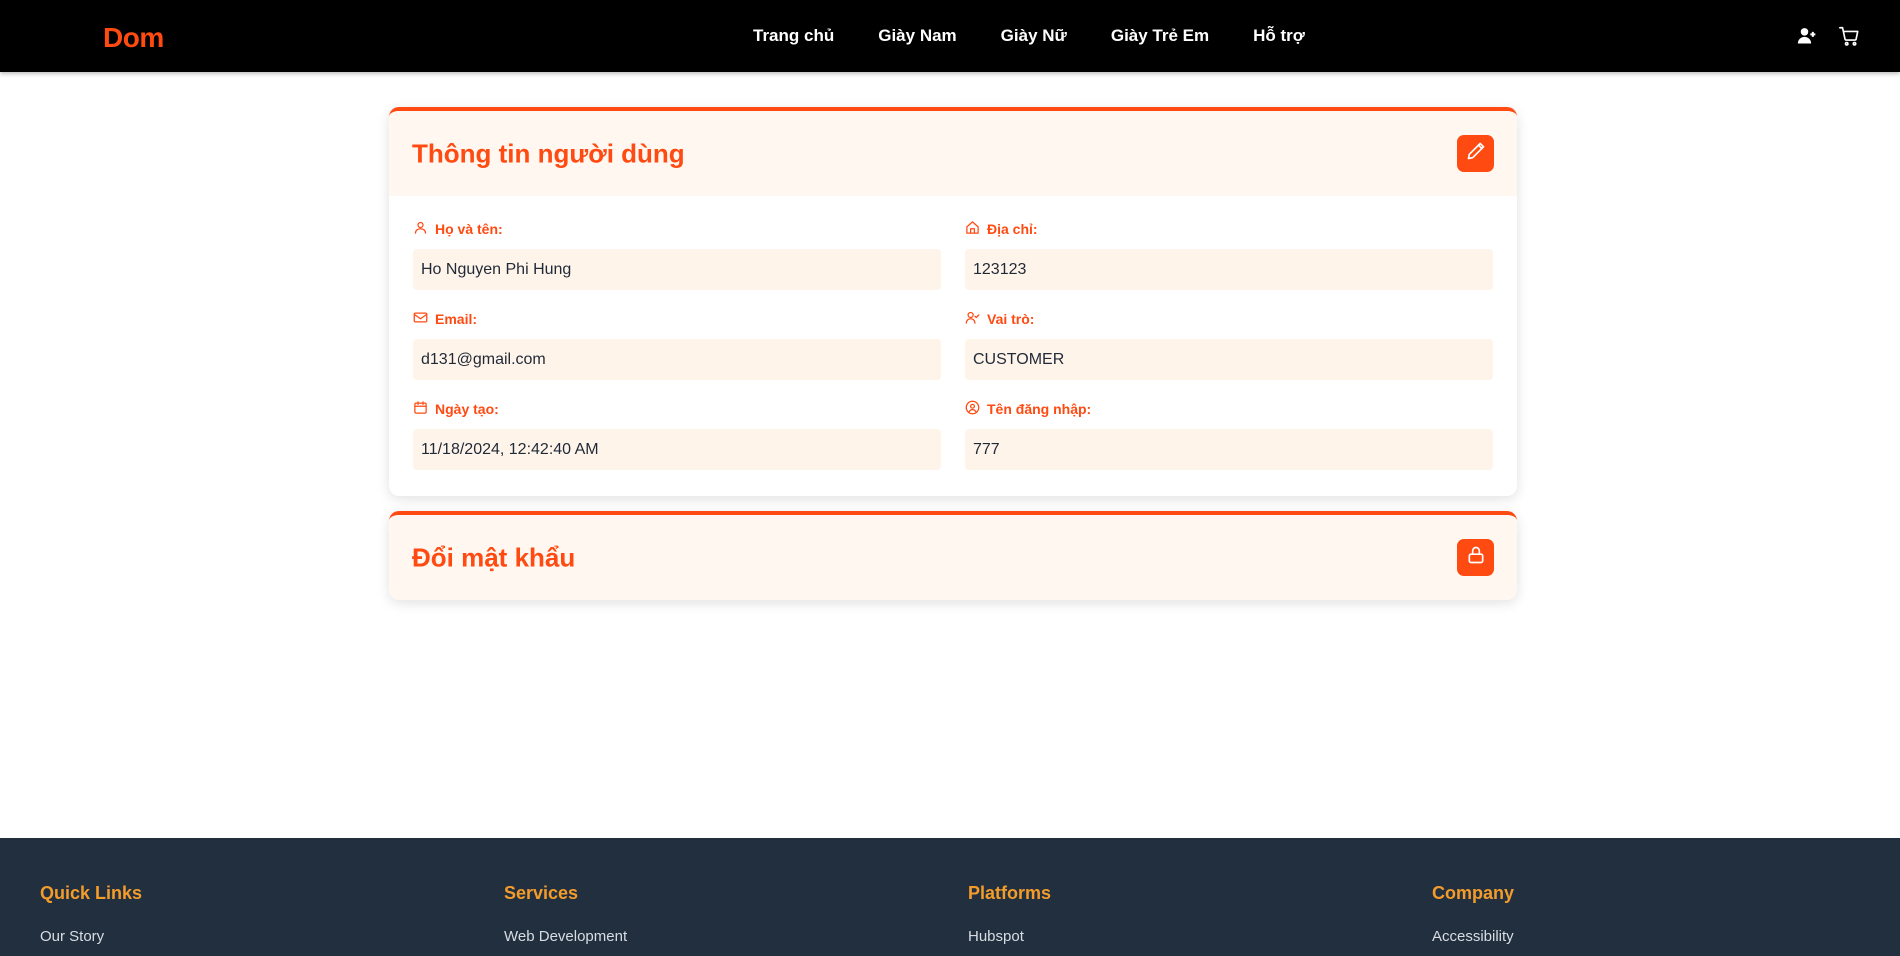 The width and height of the screenshot is (1900, 956). What do you see at coordinates (1034, 36) in the screenshot?
I see `nav-item-women-shoes: Giày Nữ` at bounding box center [1034, 36].